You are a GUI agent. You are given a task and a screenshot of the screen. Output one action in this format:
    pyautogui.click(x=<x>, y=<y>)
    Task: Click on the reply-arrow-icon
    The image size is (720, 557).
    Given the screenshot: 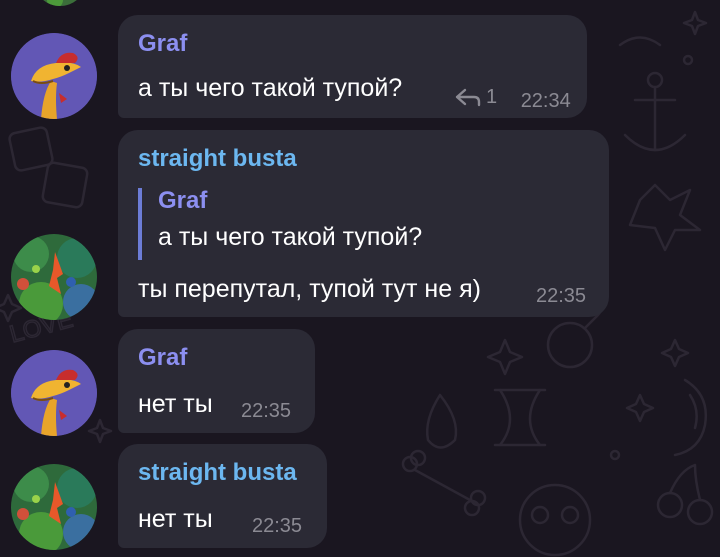 What is the action you would take?
    pyautogui.click(x=468, y=97)
    